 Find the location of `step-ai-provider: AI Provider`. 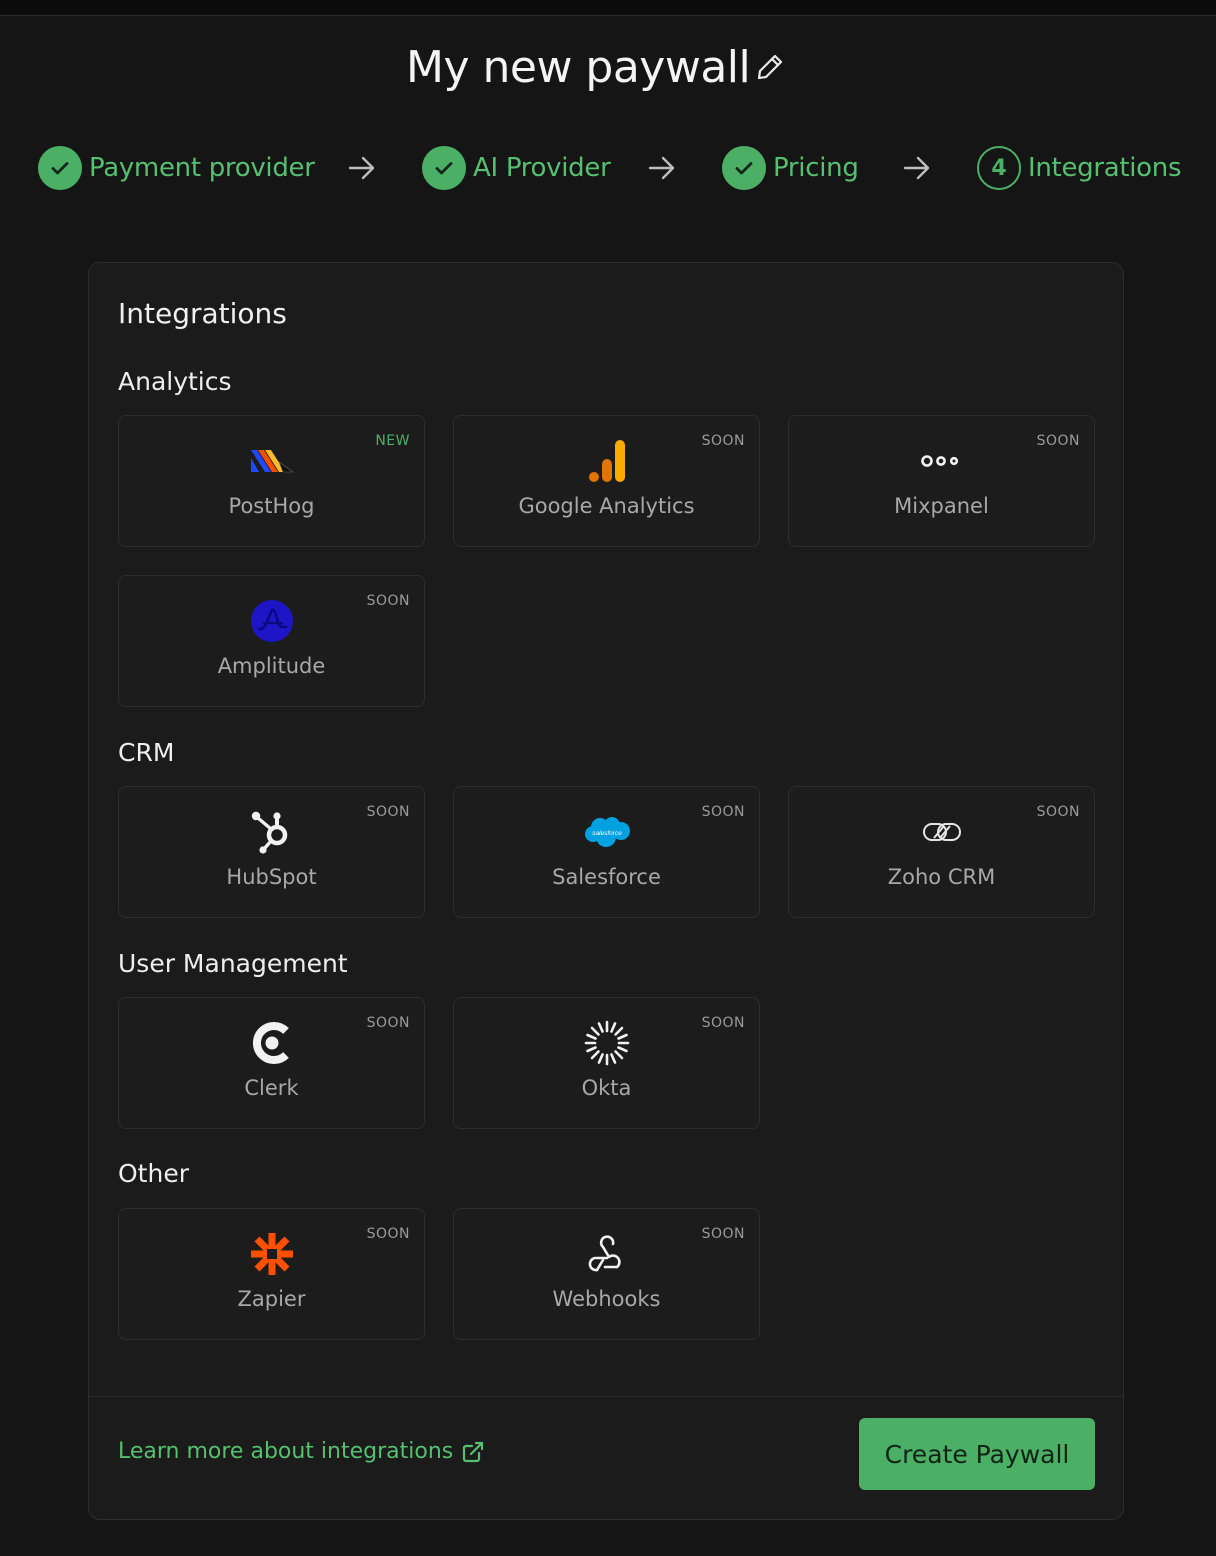

step-ai-provider: AI Provider is located at coordinates (516, 168).